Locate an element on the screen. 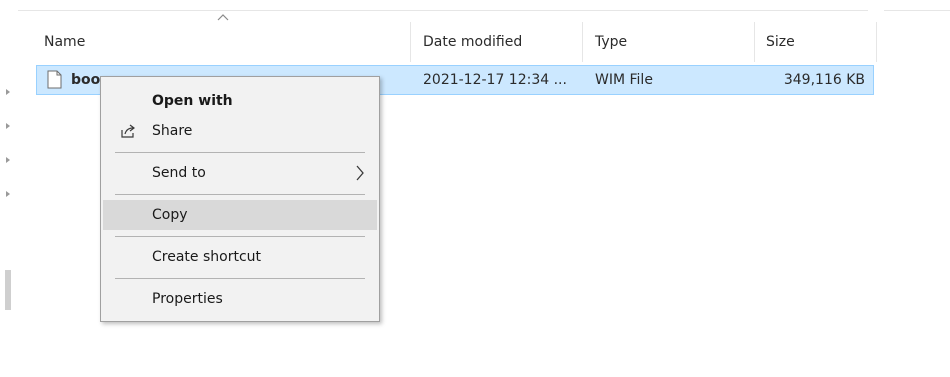  menu-item-label: Properties is located at coordinates (187, 299).